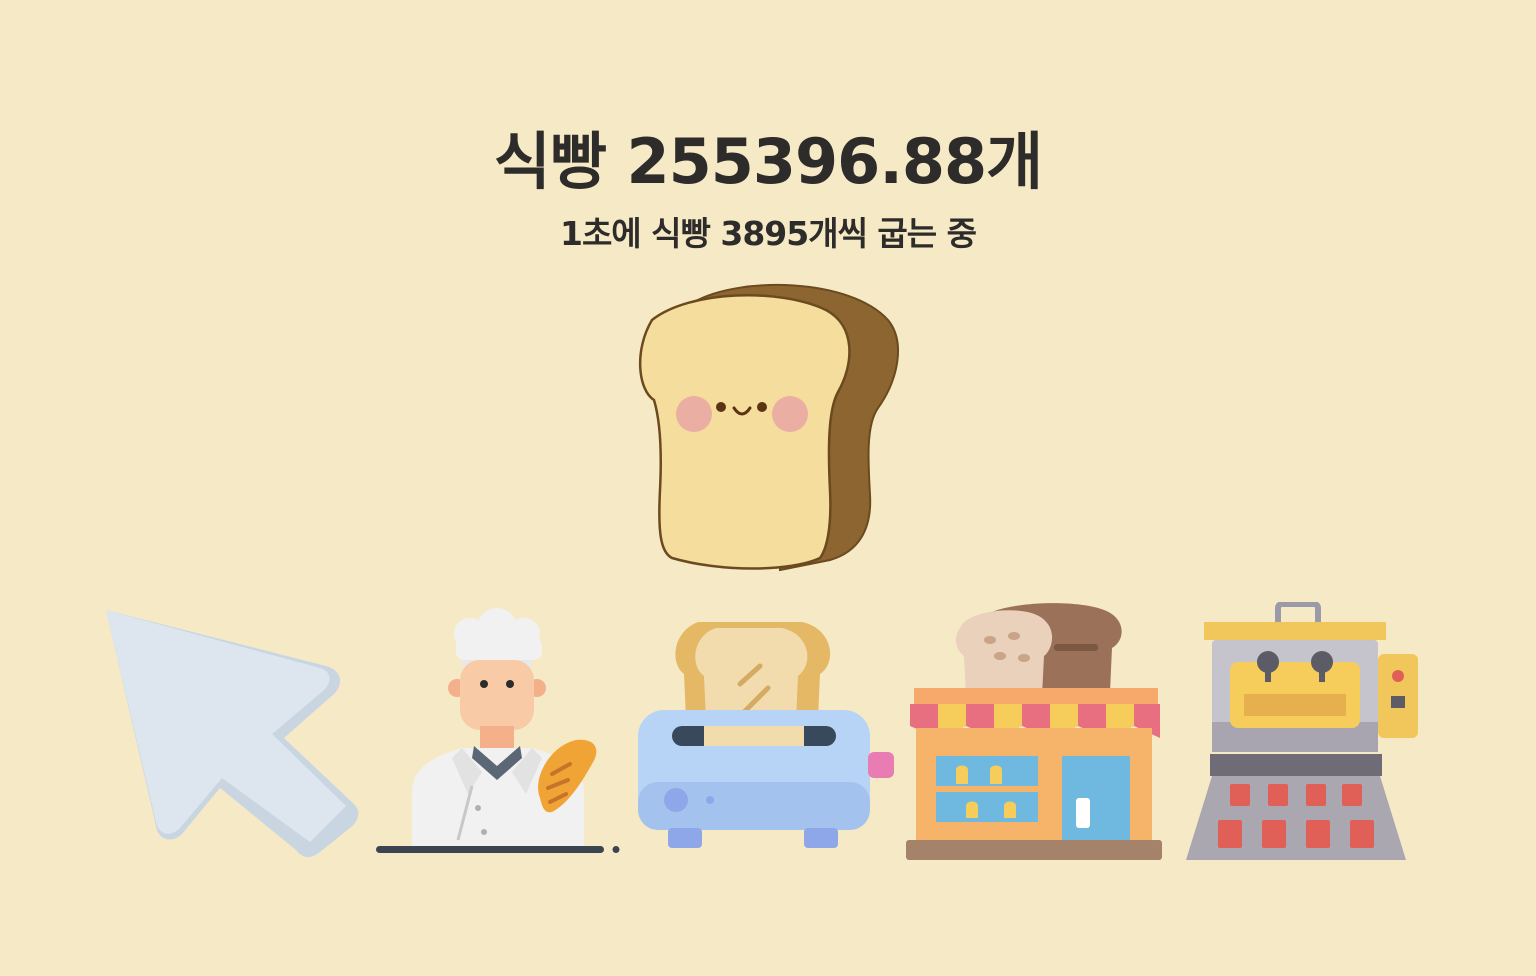  What do you see at coordinates (231, 732) in the screenshot?
I see `cursor-arrow-icon` at bounding box center [231, 732].